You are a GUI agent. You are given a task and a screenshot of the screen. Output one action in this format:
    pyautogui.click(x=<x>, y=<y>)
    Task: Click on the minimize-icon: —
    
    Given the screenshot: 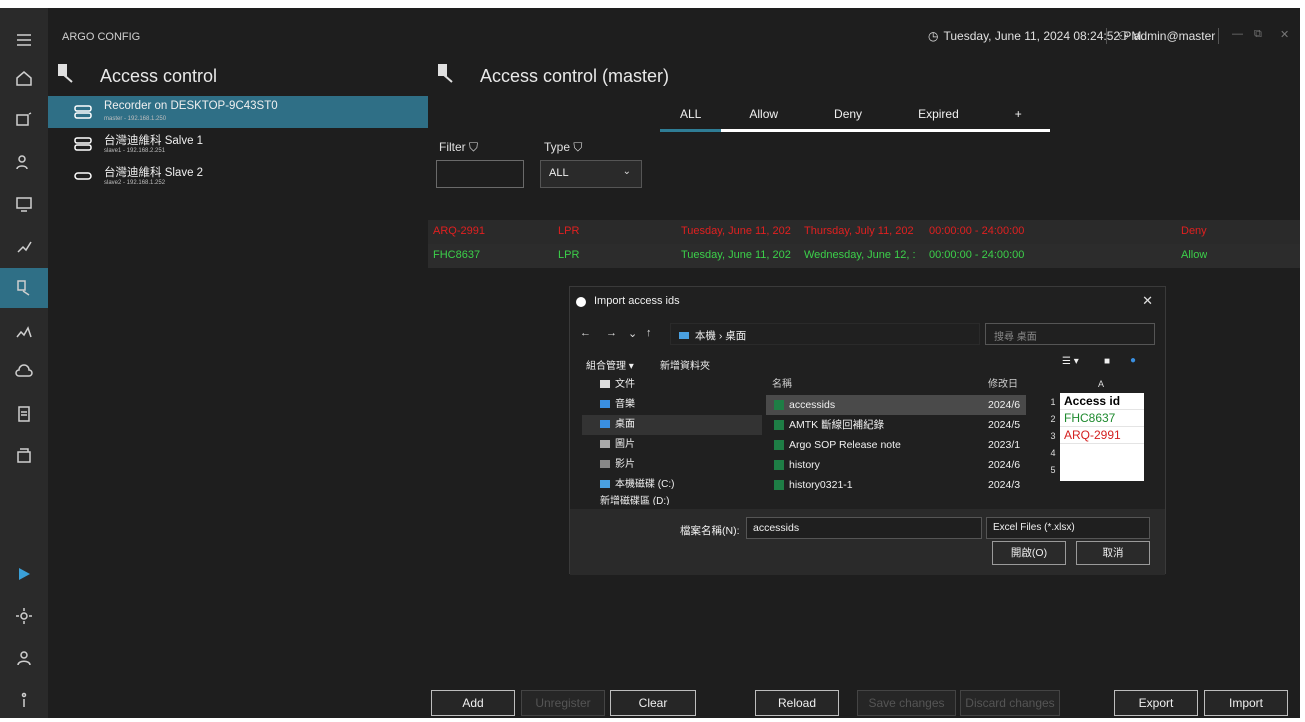 What is the action you would take?
    pyautogui.click(x=1237, y=34)
    